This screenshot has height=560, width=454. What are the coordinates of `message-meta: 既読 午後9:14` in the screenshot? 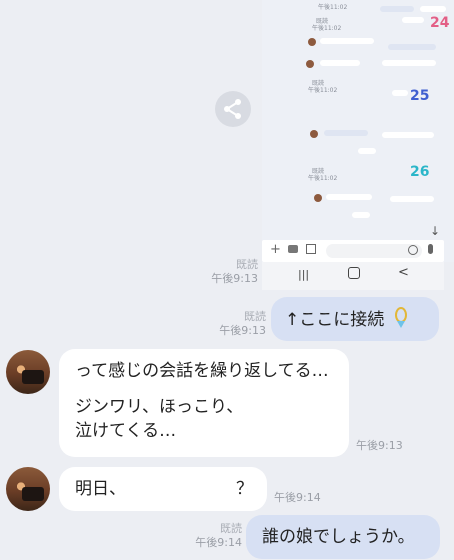 It's located at (211, 536).